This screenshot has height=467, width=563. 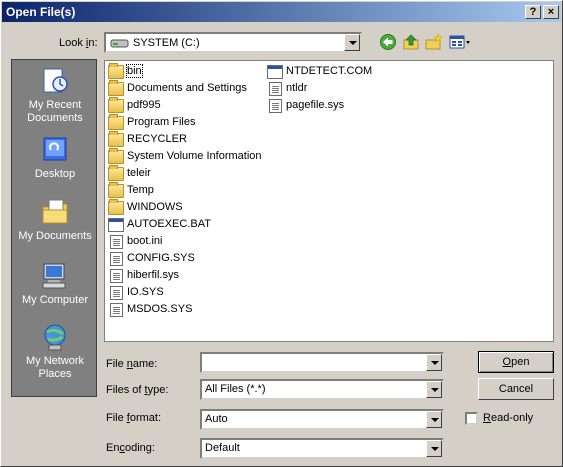 What do you see at coordinates (55, 81) in the screenshot?
I see `recent-documents-icon` at bounding box center [55, 81].